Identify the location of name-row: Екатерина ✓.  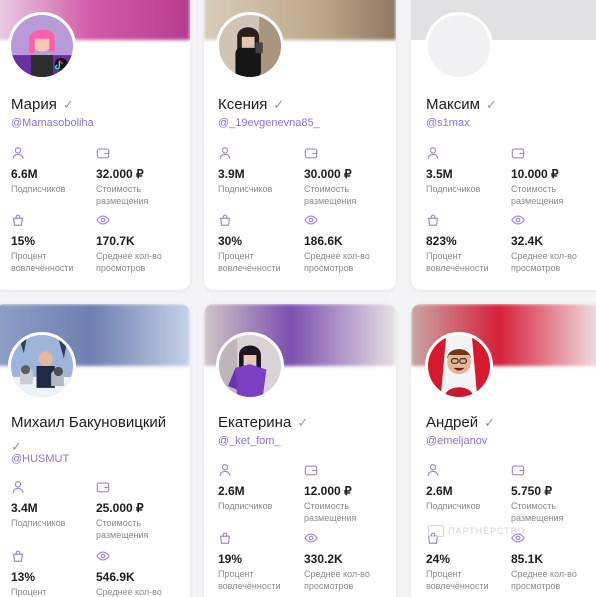
(303, 423).